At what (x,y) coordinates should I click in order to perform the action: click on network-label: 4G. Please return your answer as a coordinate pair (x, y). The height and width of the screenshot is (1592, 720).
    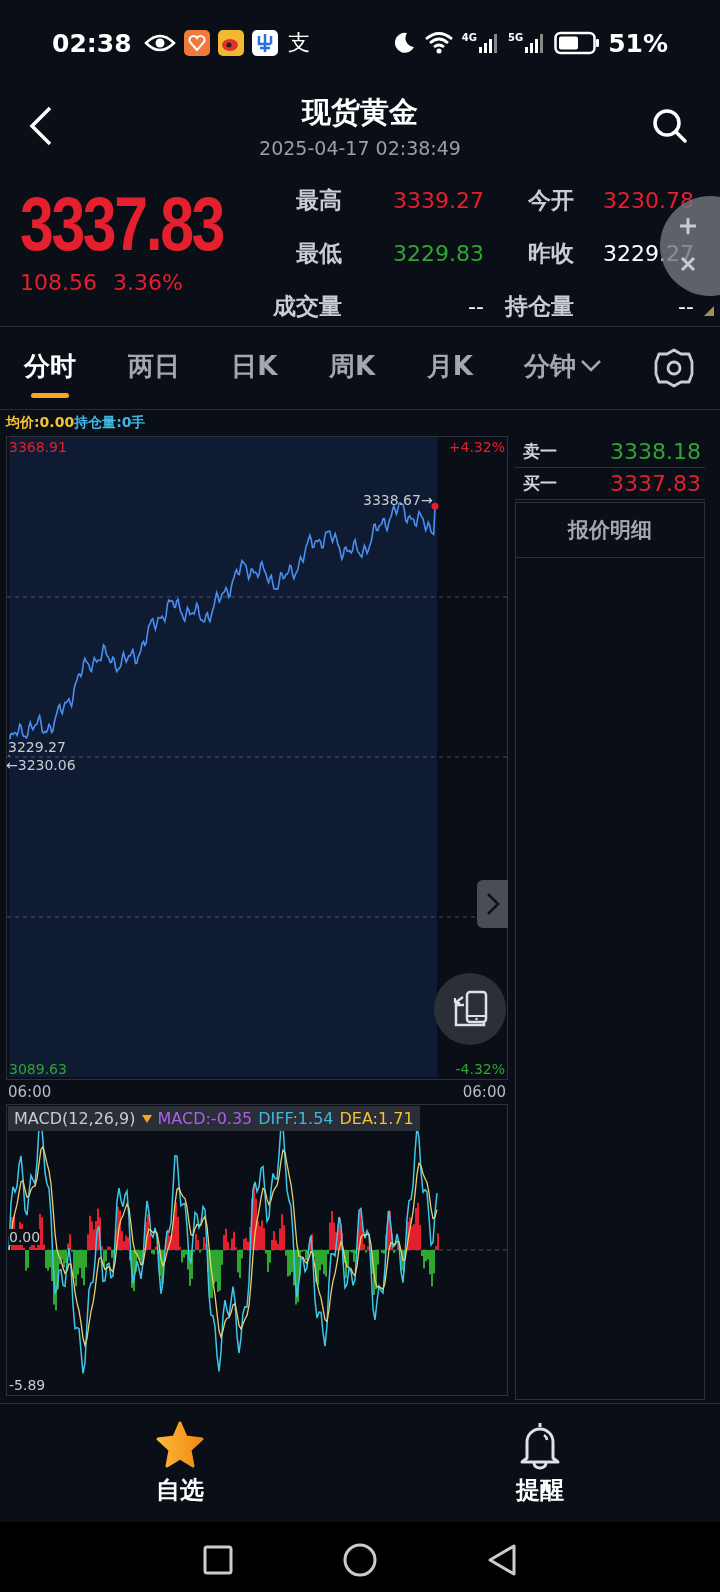
    Looking at the image, I should click on (469, 37).